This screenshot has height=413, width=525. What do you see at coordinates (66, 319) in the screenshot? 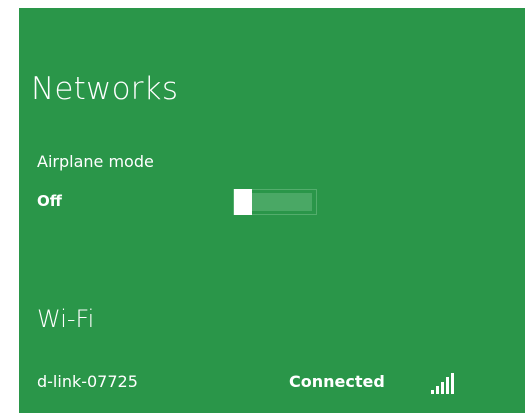
I see `wifi-section-title: Wi-Fi` at bounding box center [66, 319].